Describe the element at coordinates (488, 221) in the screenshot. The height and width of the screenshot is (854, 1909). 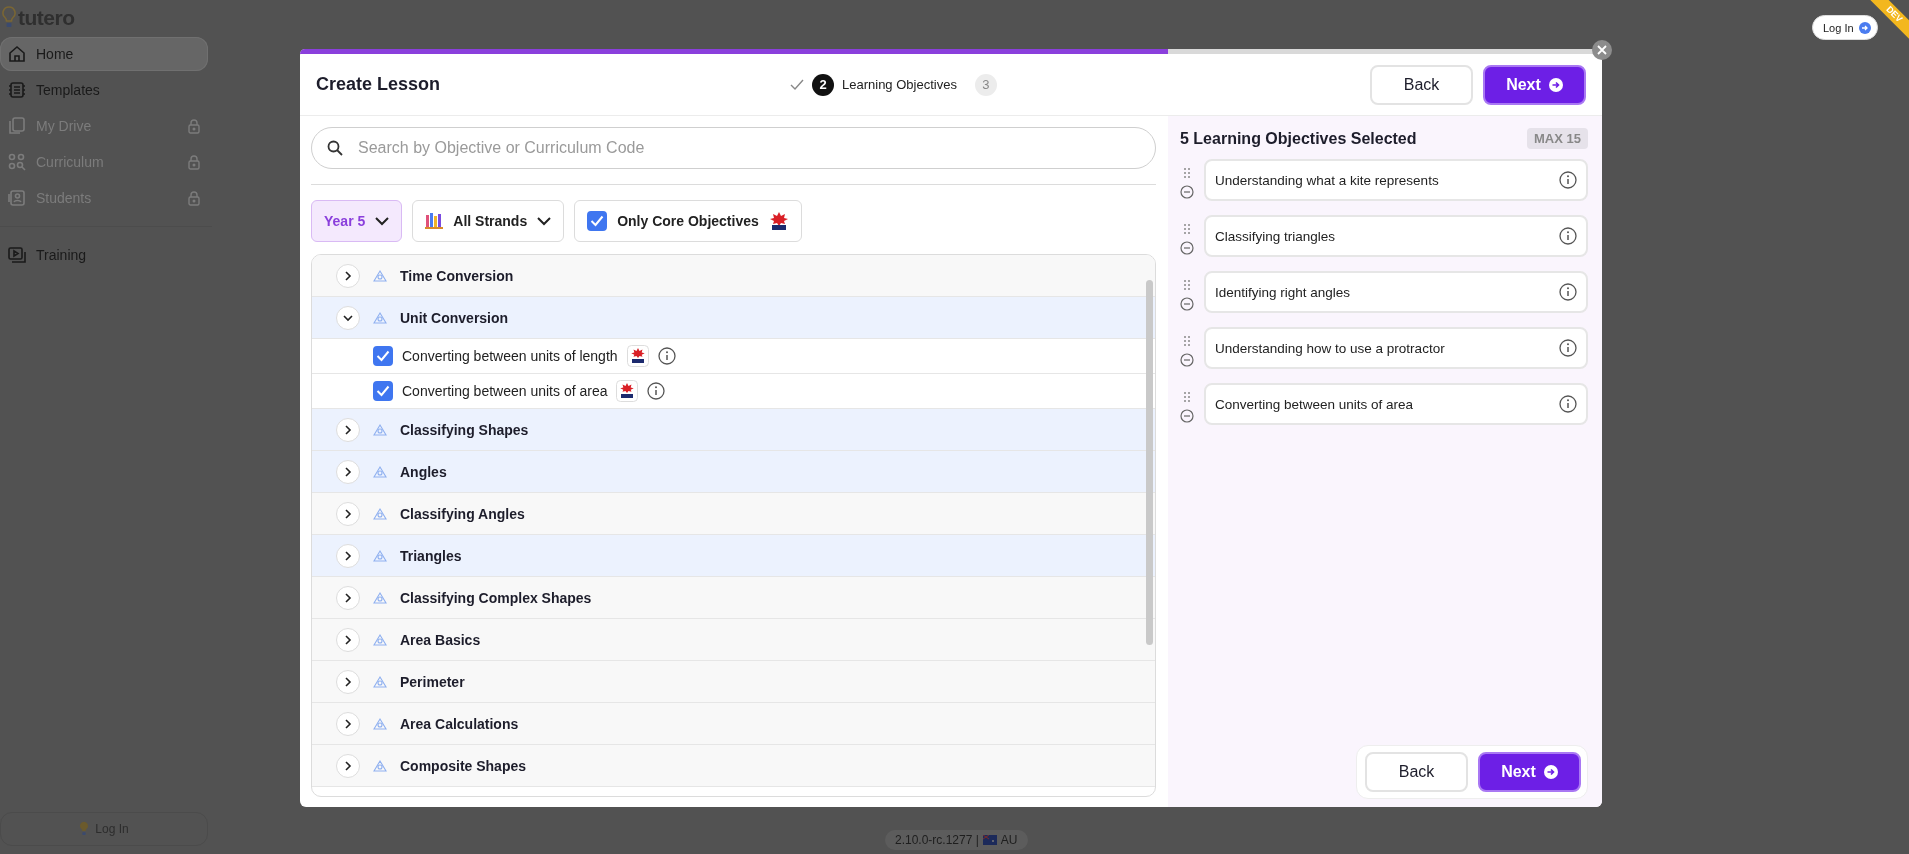
I see `strands-dropdown: All Strands` at that location.